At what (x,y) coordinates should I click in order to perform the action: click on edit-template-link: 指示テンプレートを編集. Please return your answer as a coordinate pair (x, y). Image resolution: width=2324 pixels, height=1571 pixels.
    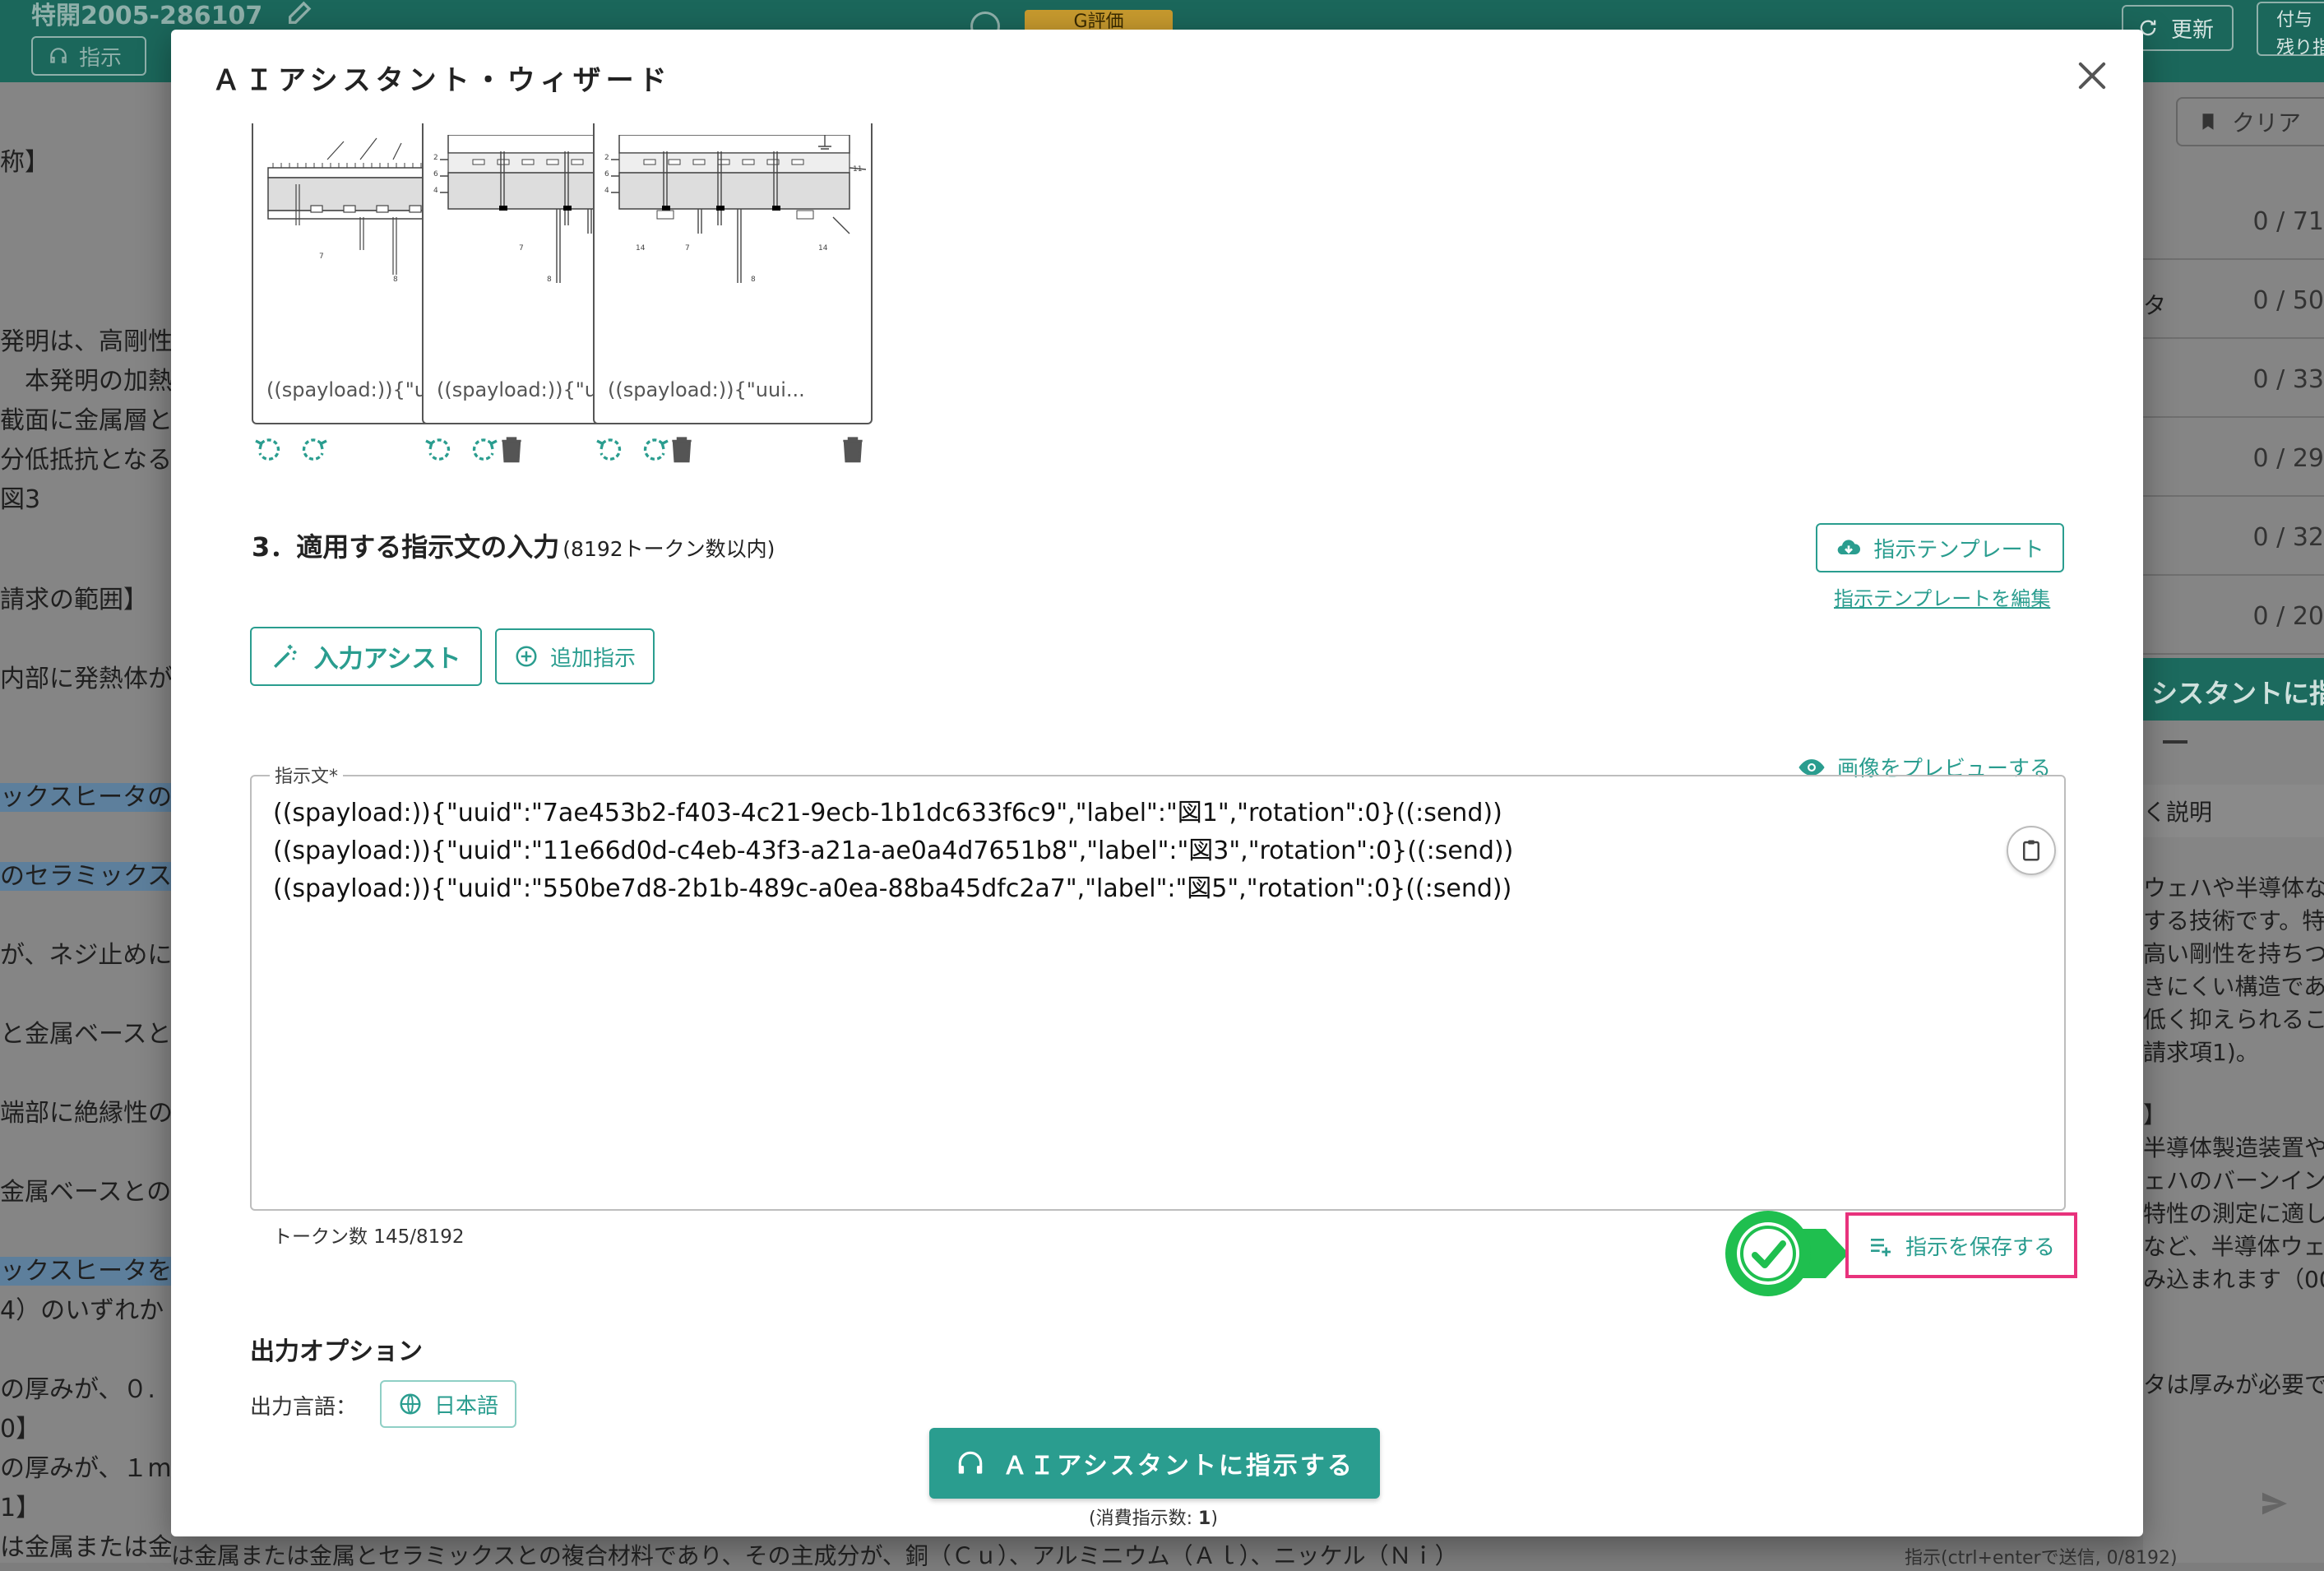
    Looking at the image, I should click on (1942, 596).